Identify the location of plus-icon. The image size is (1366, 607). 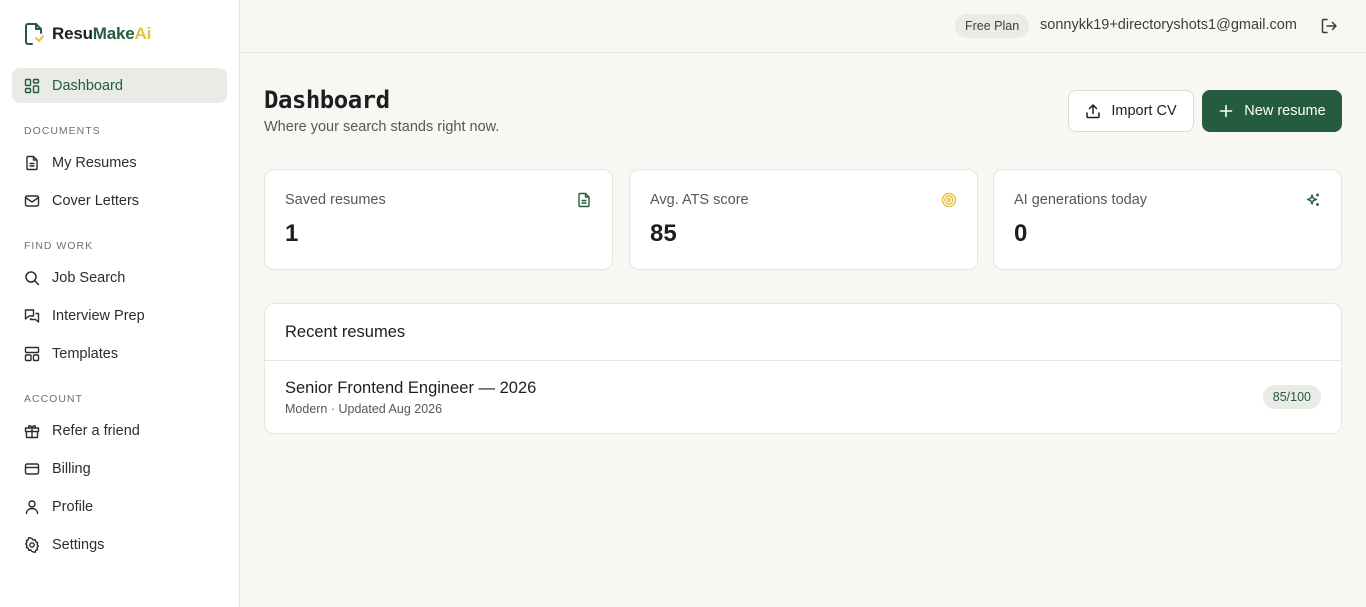
(1226, 111).